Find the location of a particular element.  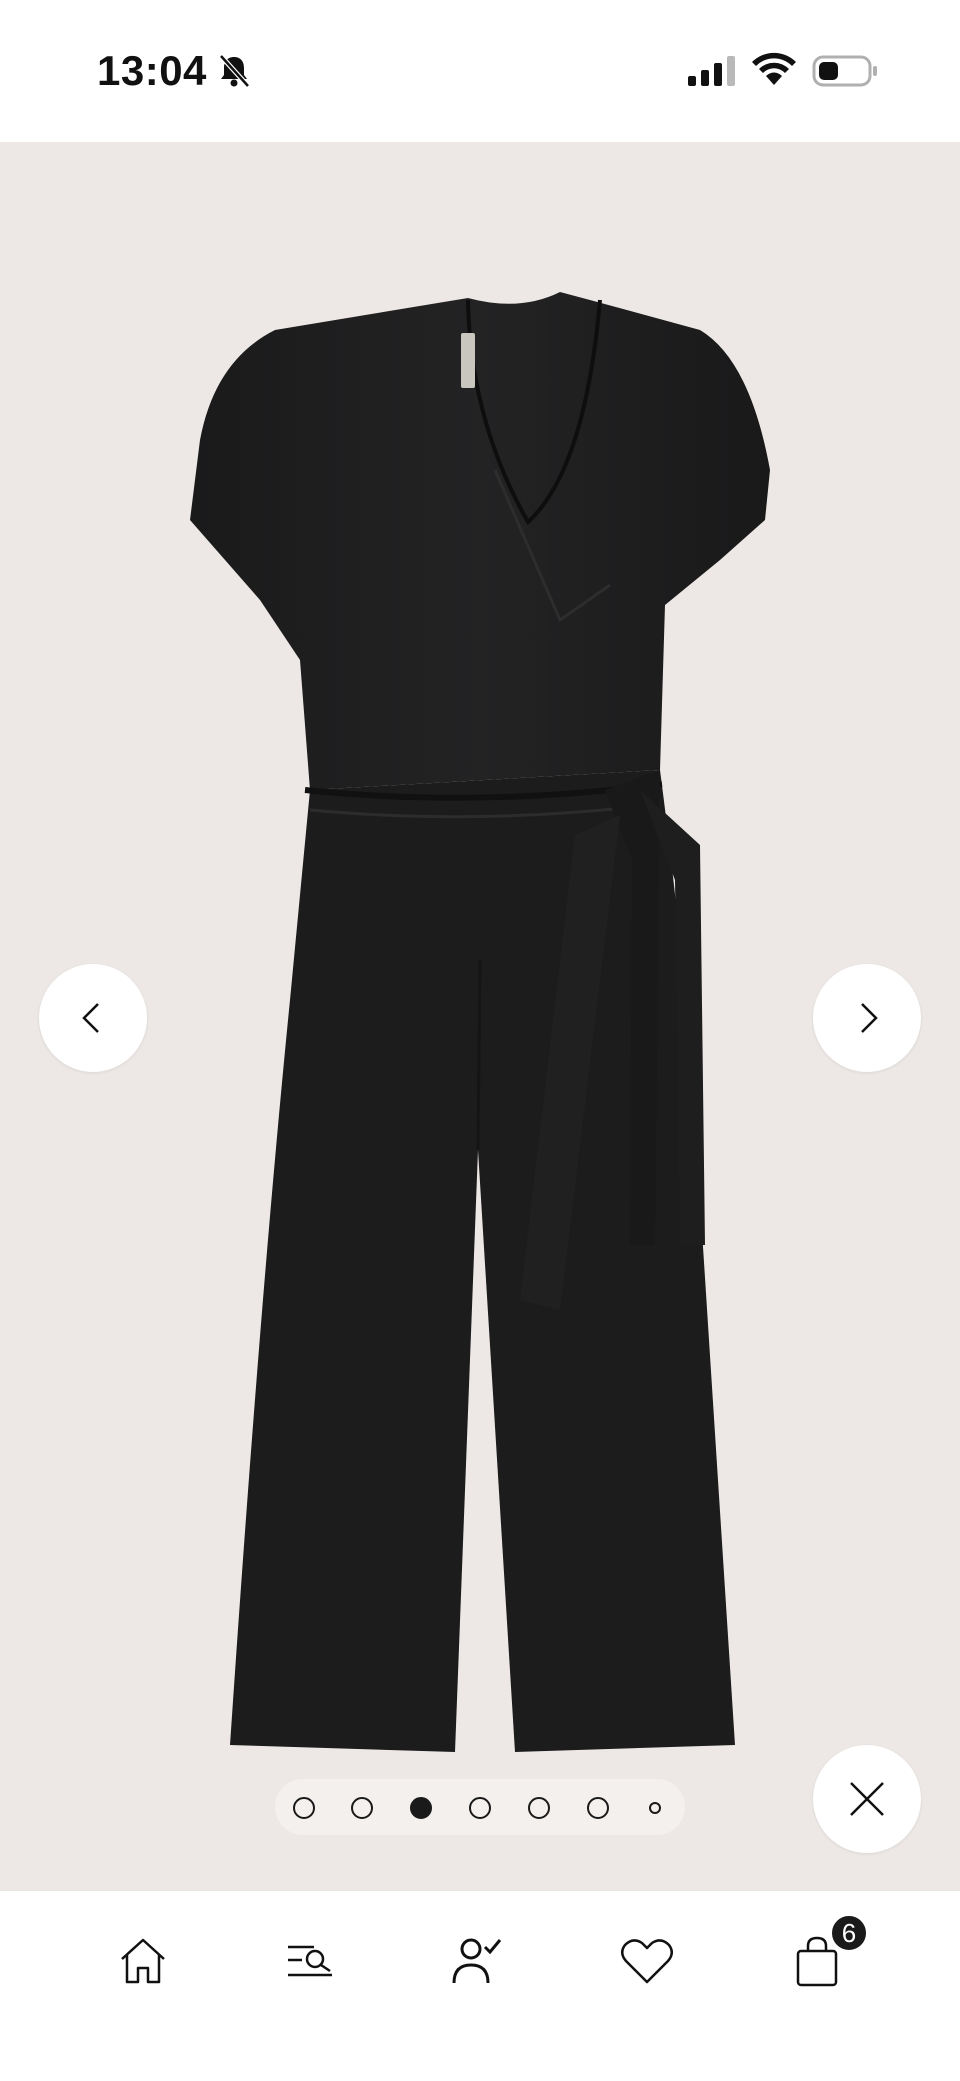

close-gallery-button is located at coordinates (867, 1799).